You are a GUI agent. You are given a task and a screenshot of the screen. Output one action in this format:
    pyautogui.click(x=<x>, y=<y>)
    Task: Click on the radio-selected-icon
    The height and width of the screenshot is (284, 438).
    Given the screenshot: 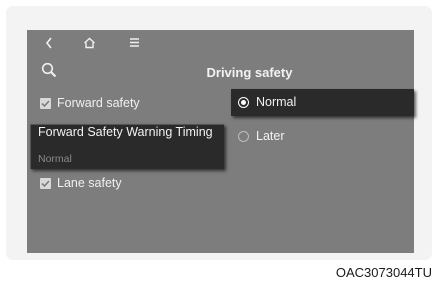 What is the action you would take?
    pyautogui.click(x=243, y=102)
    